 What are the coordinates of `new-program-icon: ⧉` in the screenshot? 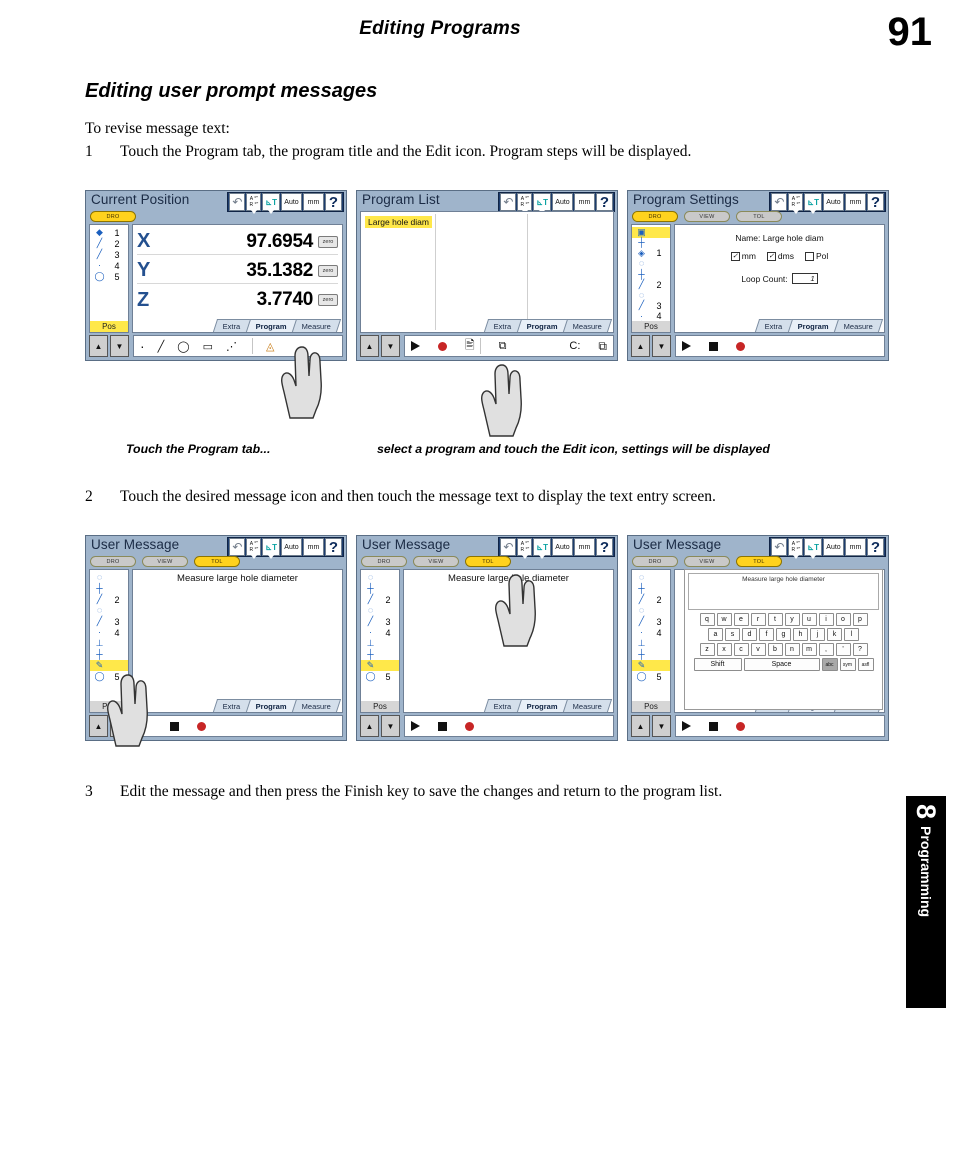 It's located at (602, 346).